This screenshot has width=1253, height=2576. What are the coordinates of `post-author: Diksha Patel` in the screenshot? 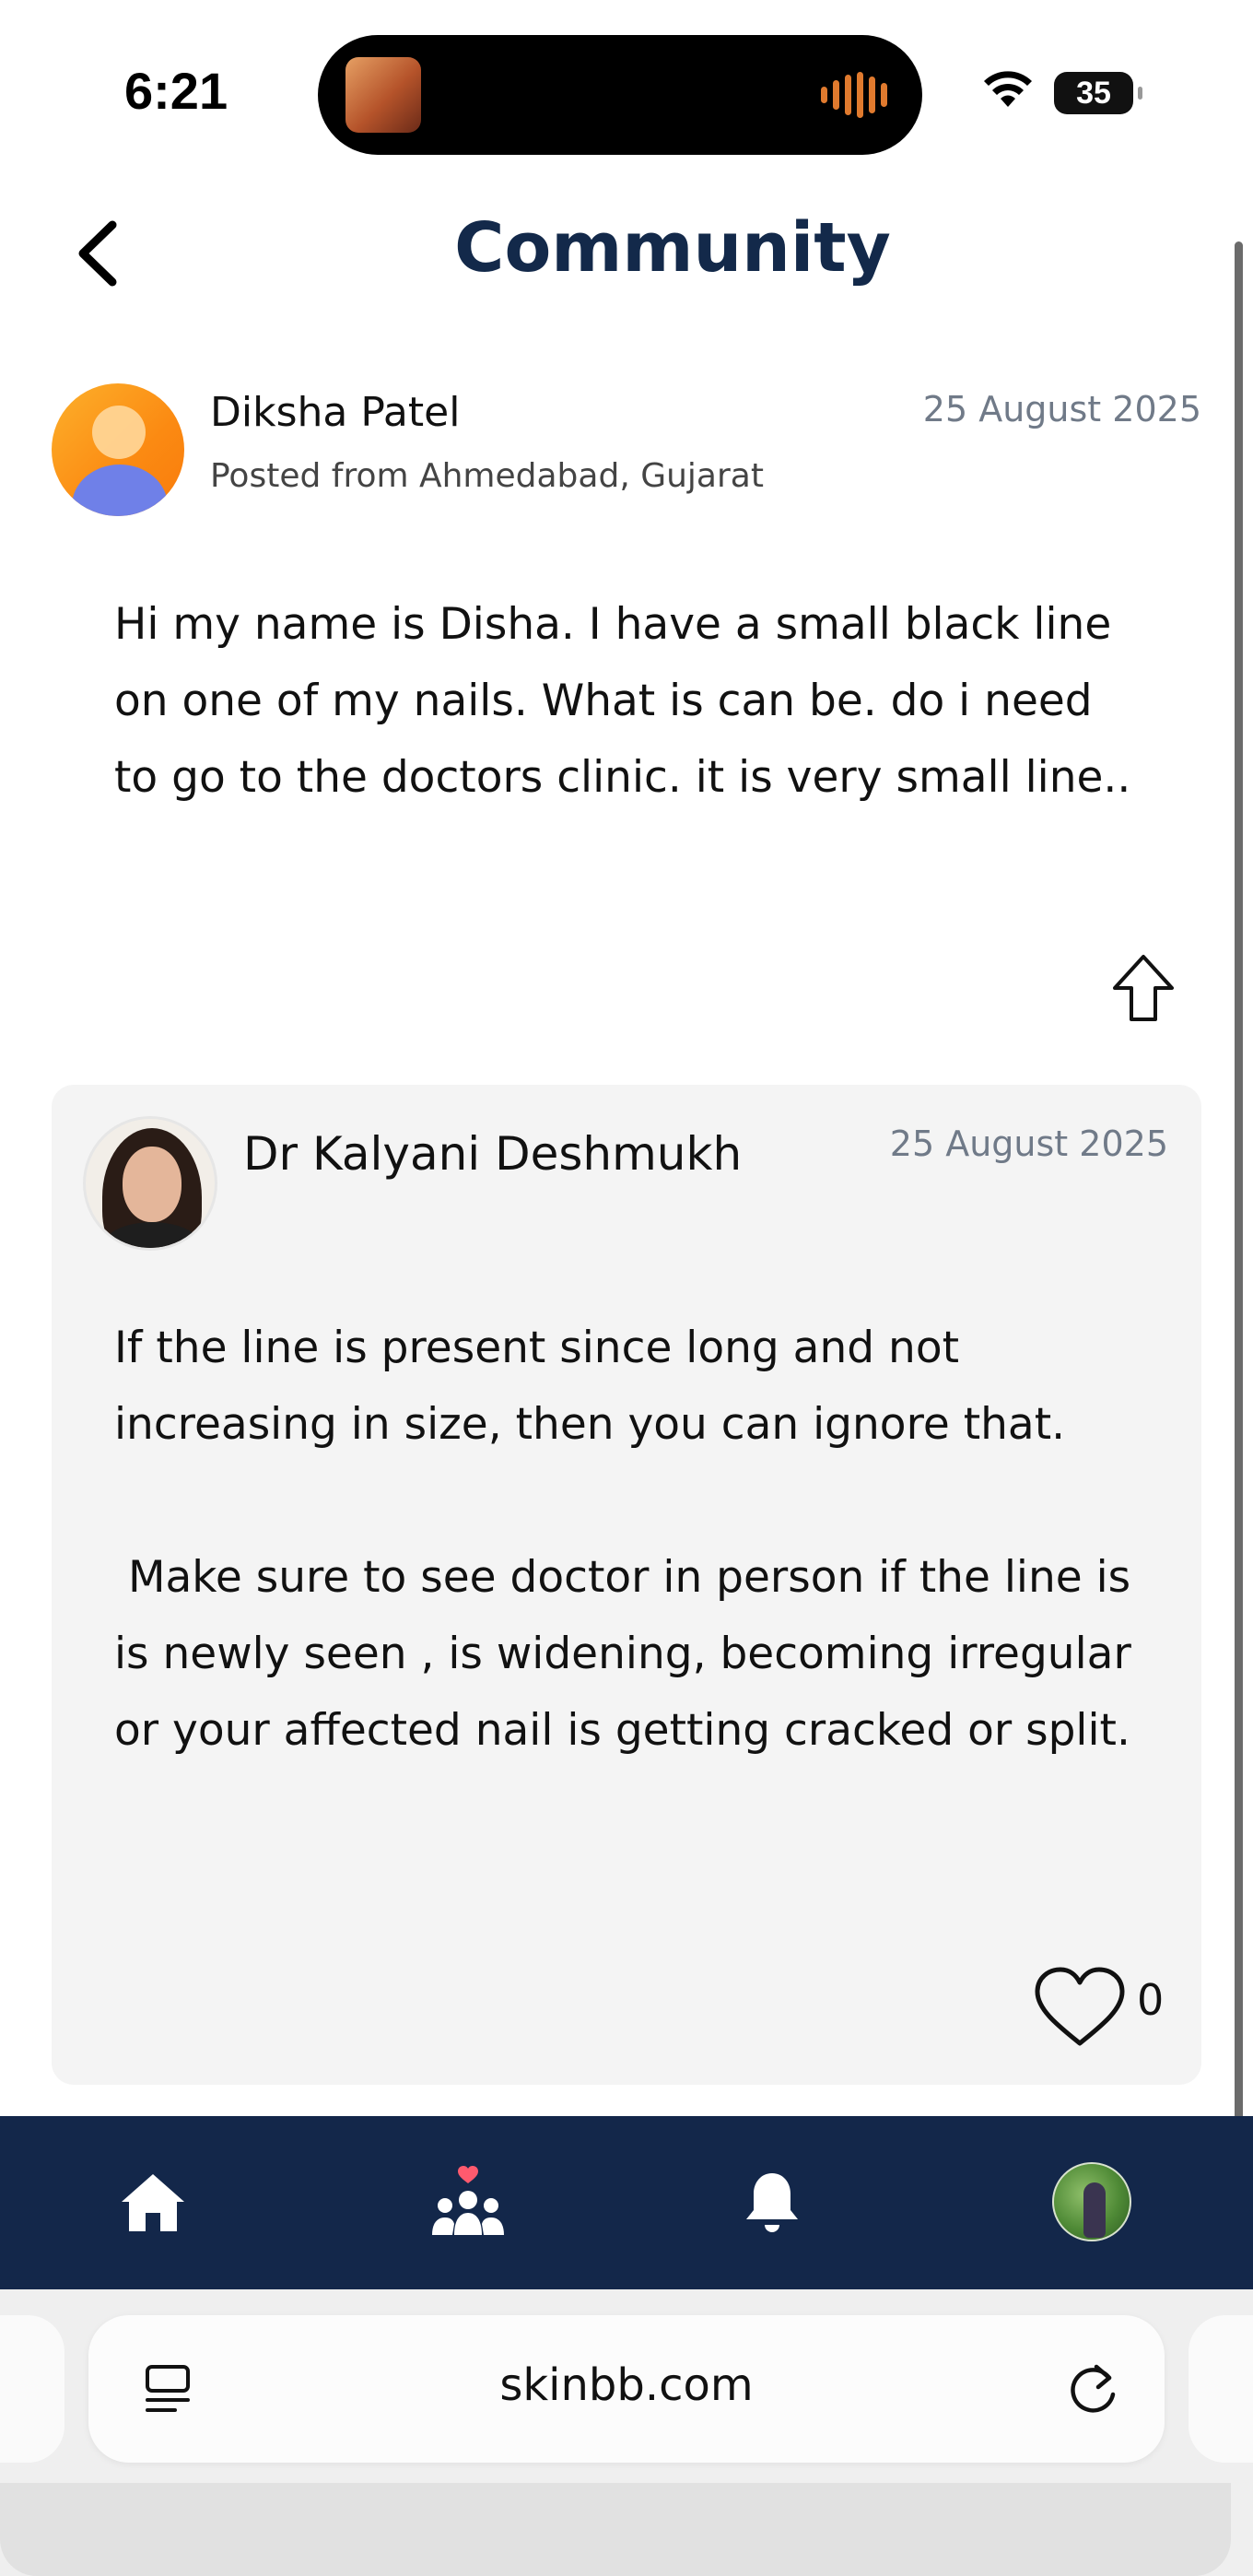 It's located at (335, 412).